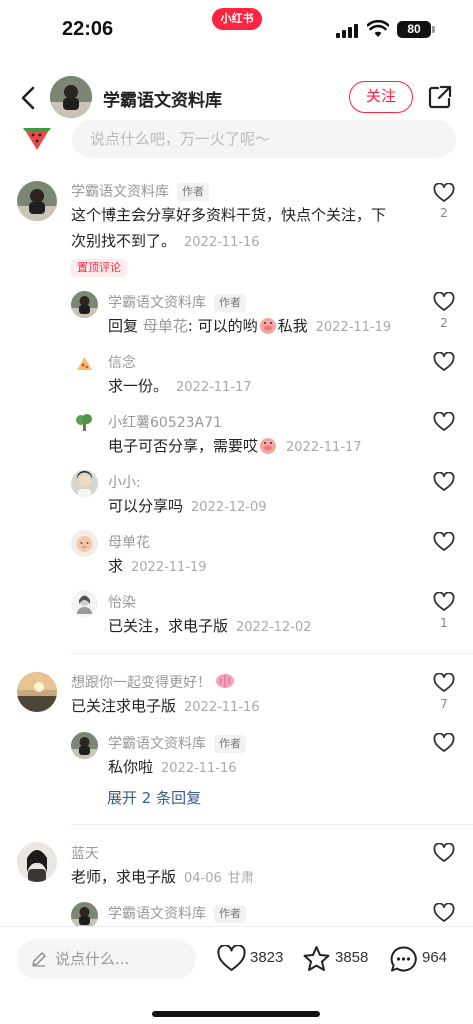  Describe the element at coordinates (39, 959) in the screenshot. I see `pencil-icon` at that location.